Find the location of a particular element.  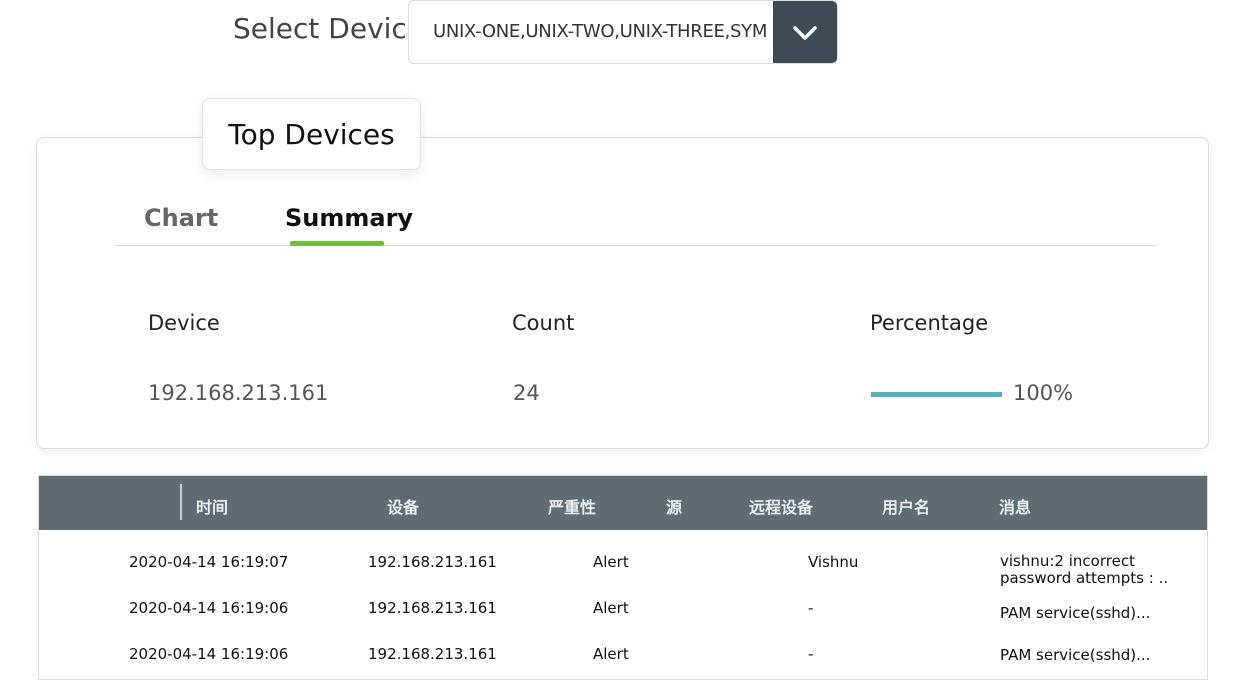

cell-user: Vishnu is located at coordinates (833, 562).